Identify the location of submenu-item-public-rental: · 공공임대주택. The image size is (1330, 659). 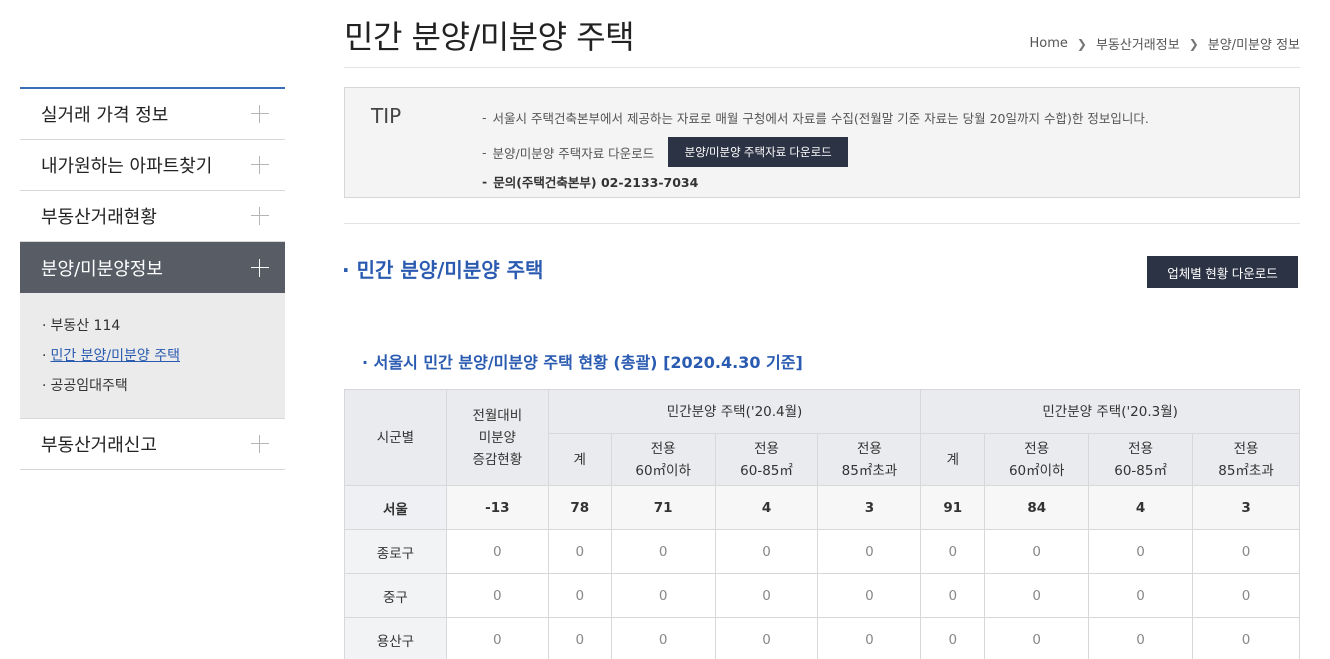
(163, 386).